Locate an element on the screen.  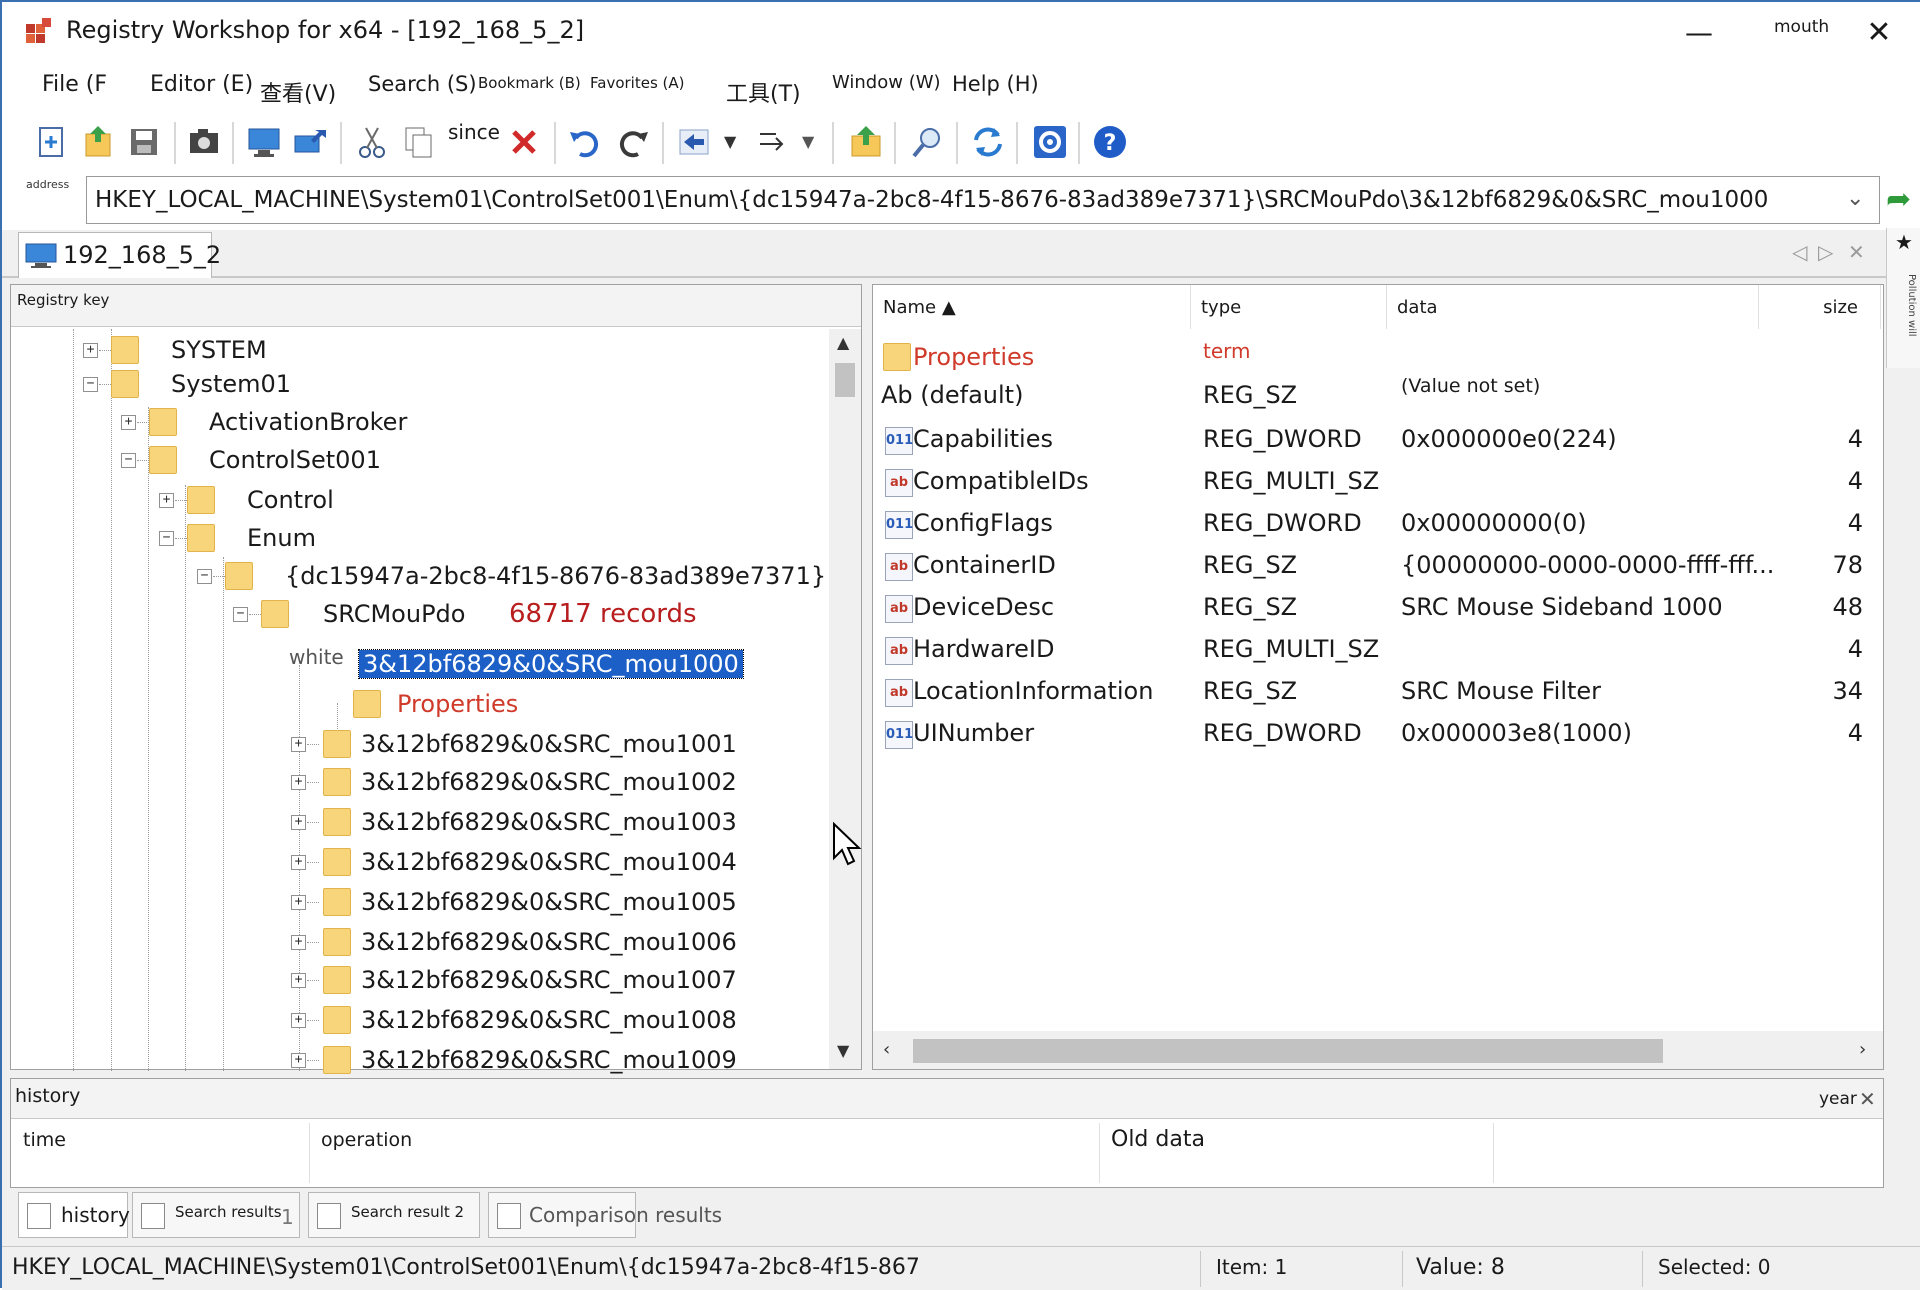
undo-icon is located at coordinates (584, 142).